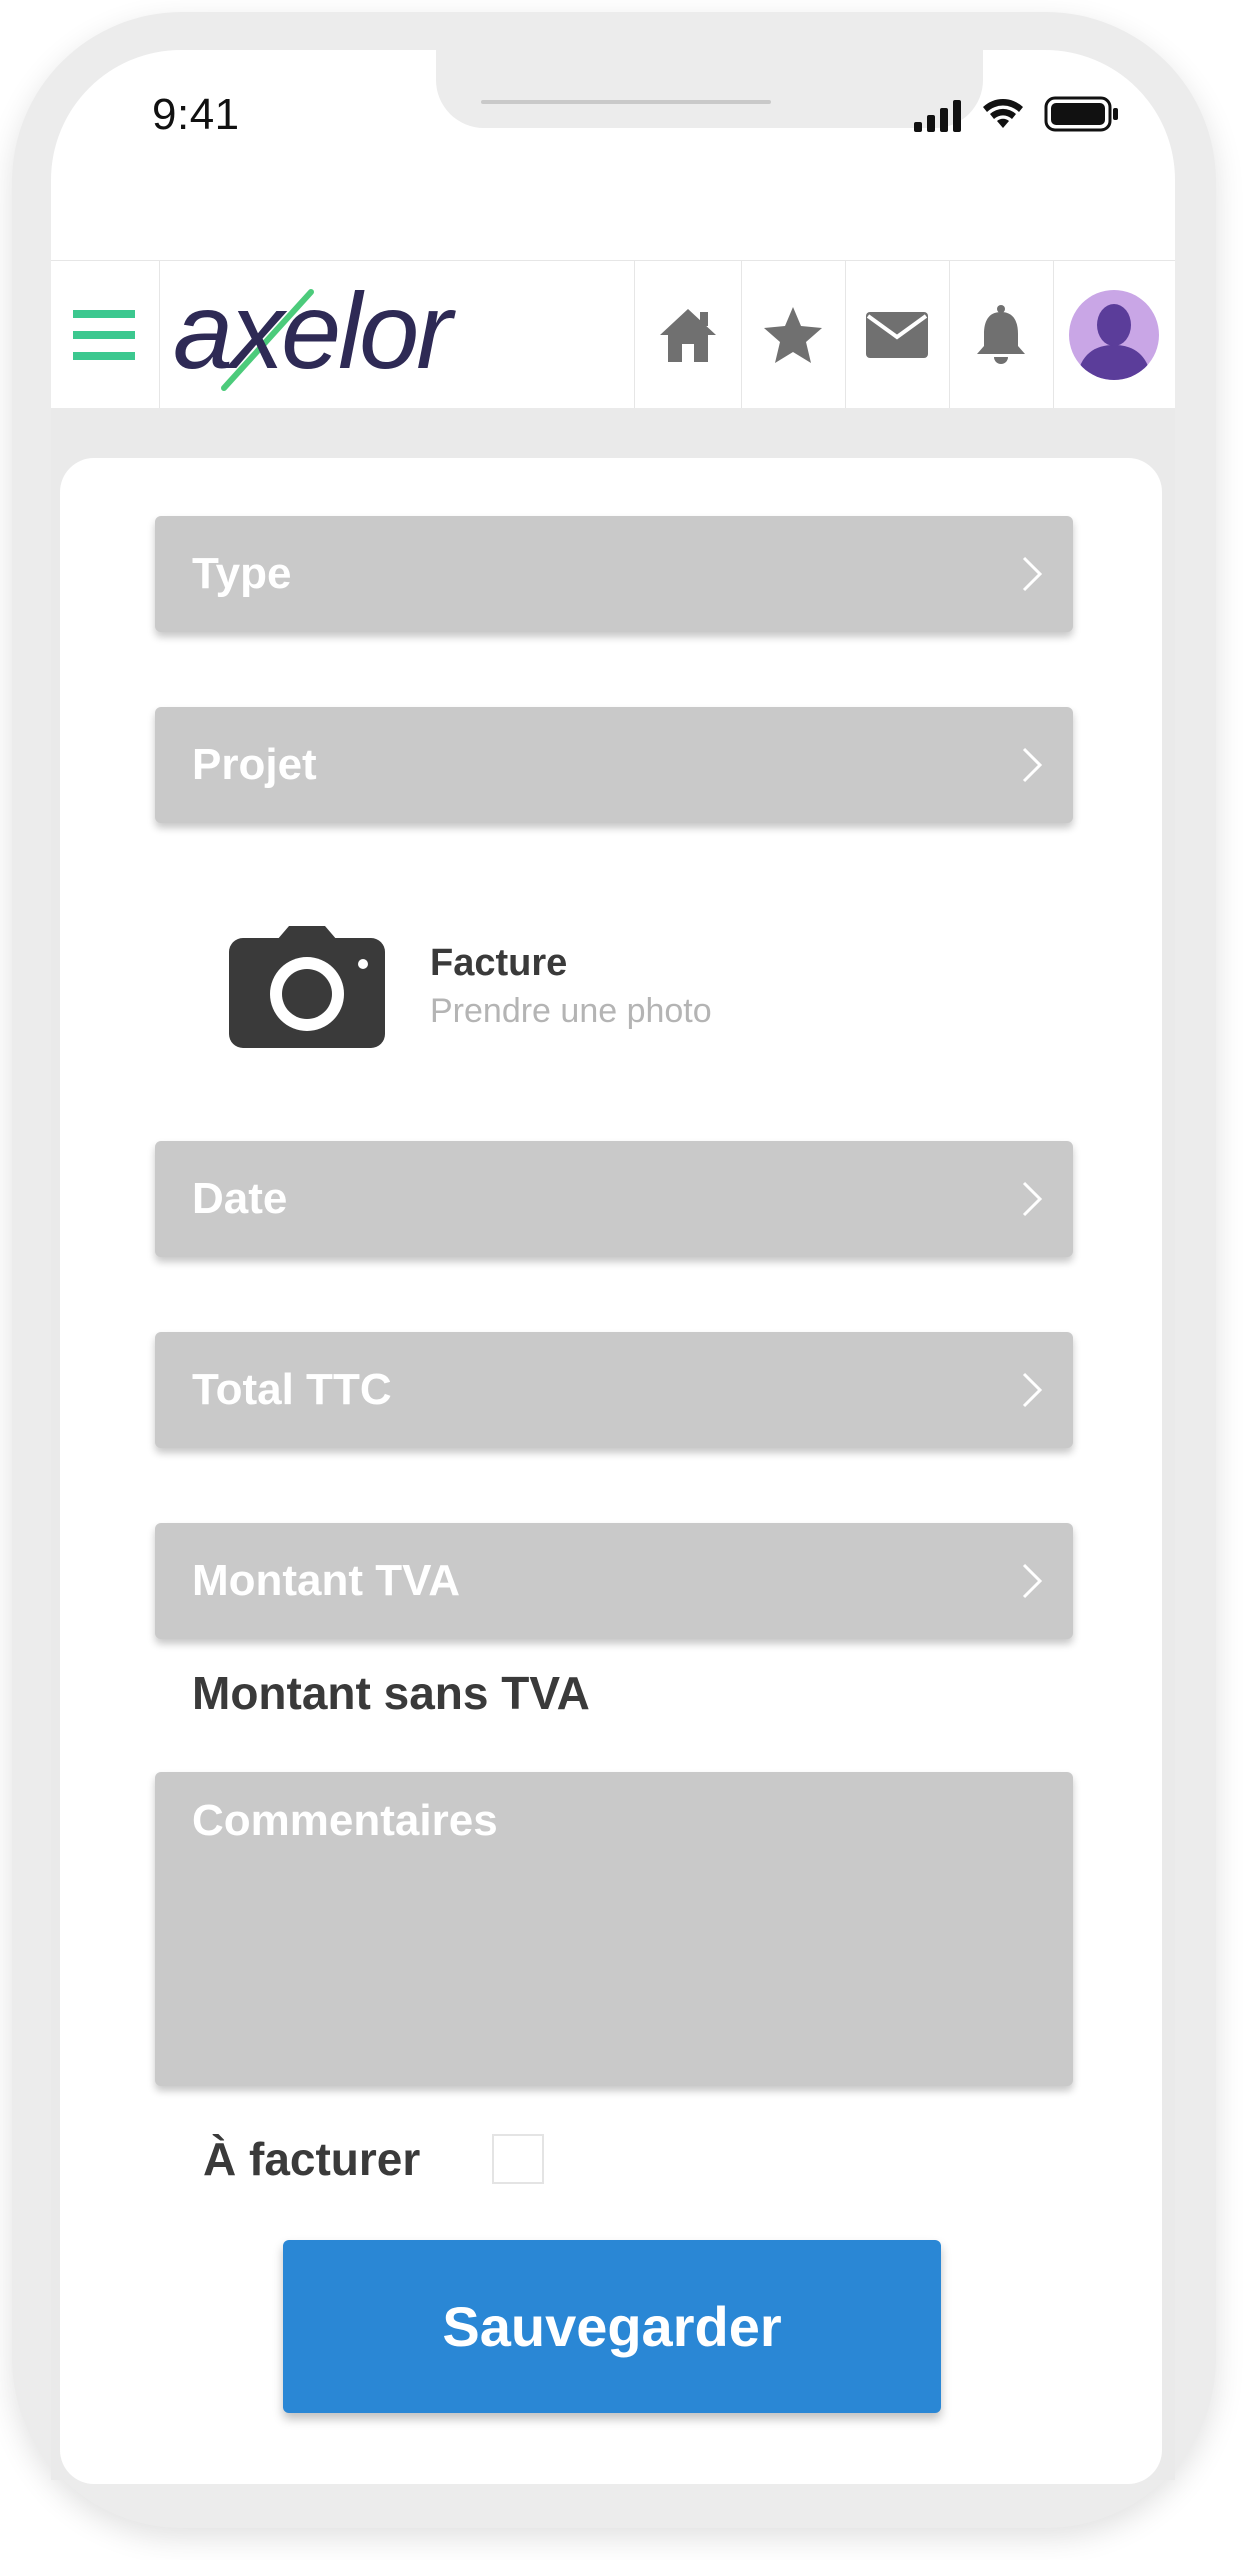 Image resolution: width=1250 pixels, height=2560 pixels. What do you see at coordinates (391, 1693) in the screenshot?
I see `amount-without-vat-label: Montant sans TVA` at bounding box center [391, 1693].